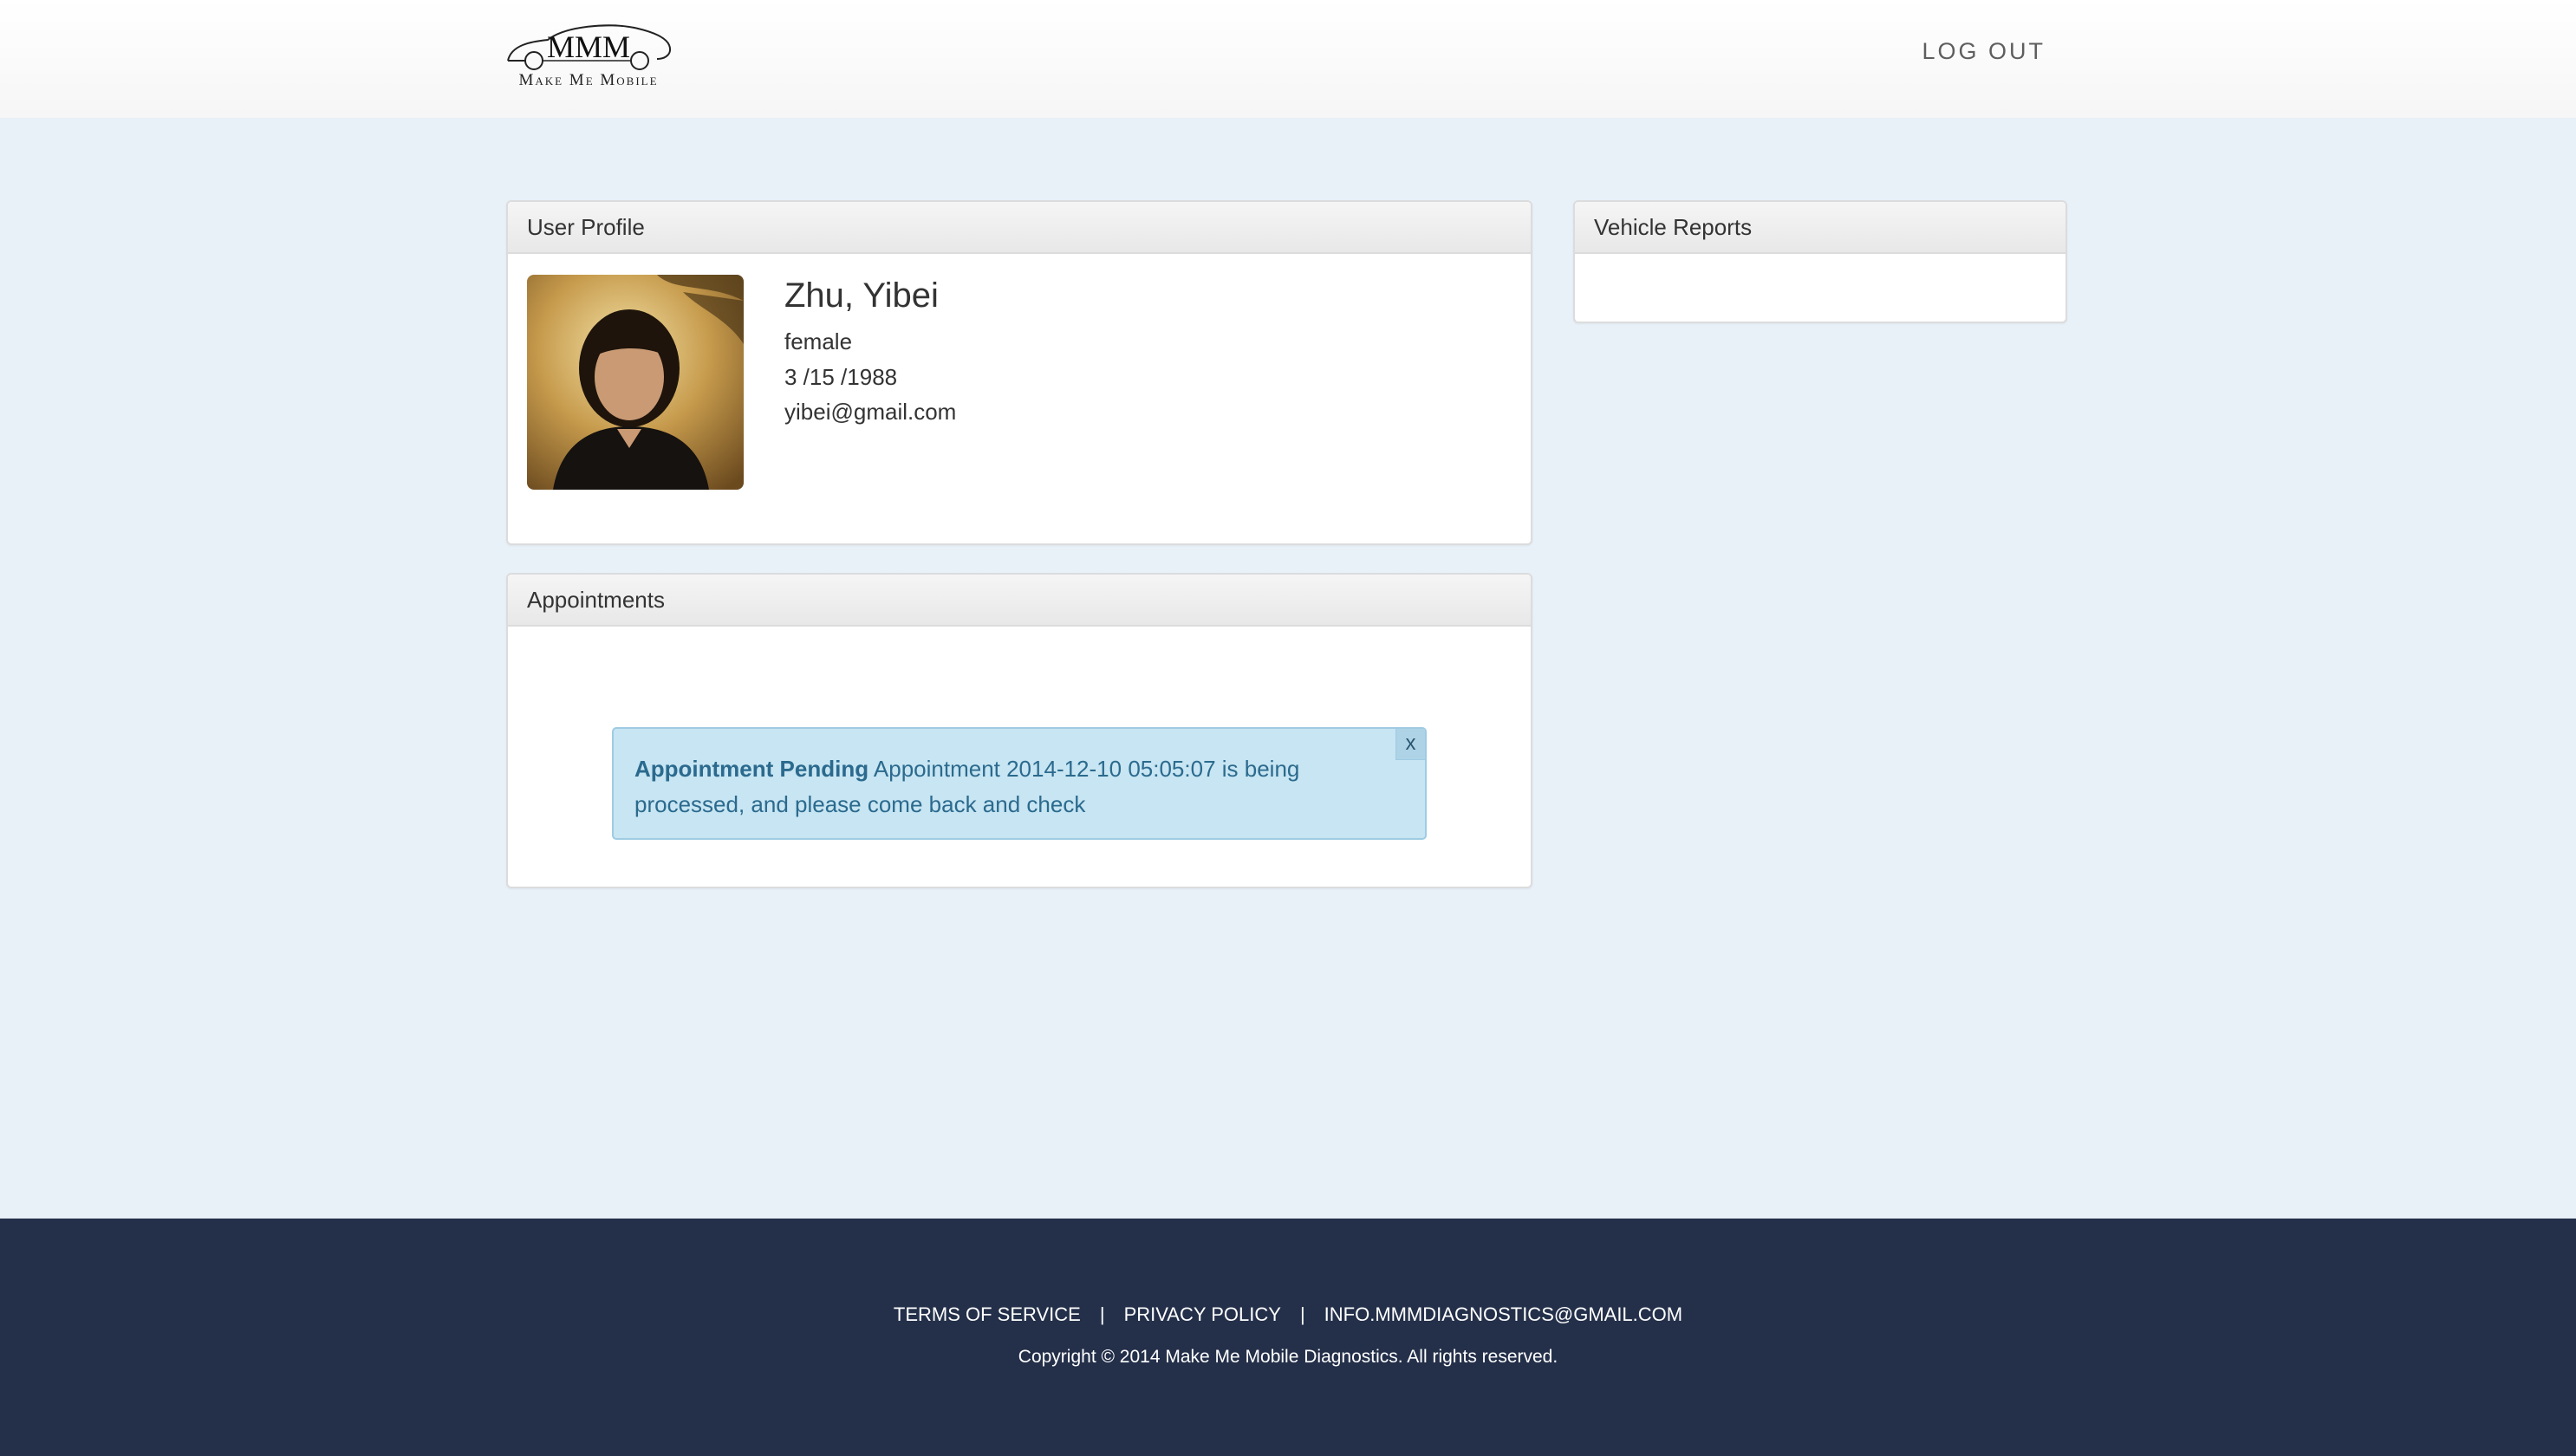  What do you see at coordinates (1503, 1314) in the screenshot?
I see `contact-email-link: INFO.MMMDIAGNOSTICS@GMAIL.COM` at bounding box center [1503, 1314].